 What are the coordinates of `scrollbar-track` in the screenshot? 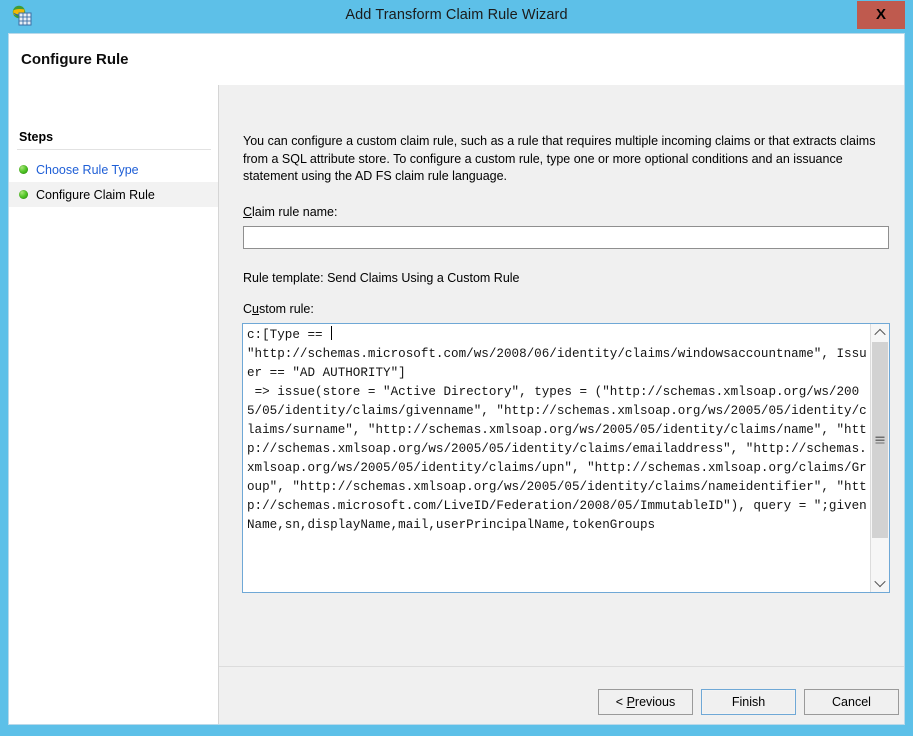 It's located at (880, 458).